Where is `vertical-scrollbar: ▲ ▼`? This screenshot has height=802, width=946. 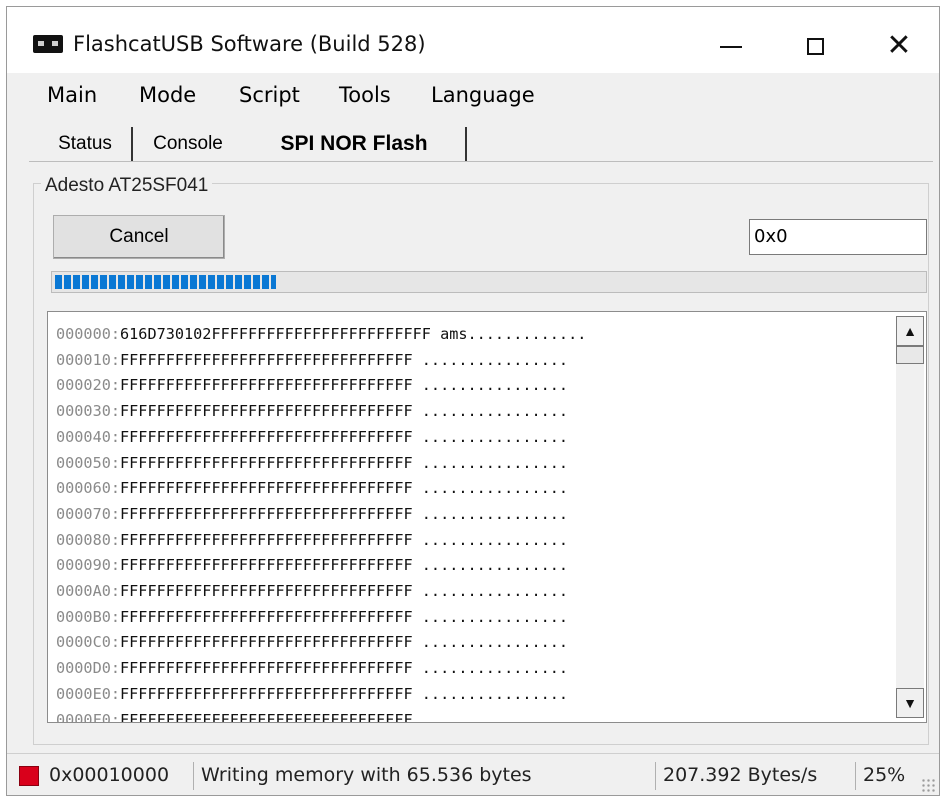
vertical-scrollbar: ▲ ▼ is located at coordinates (910, 517).